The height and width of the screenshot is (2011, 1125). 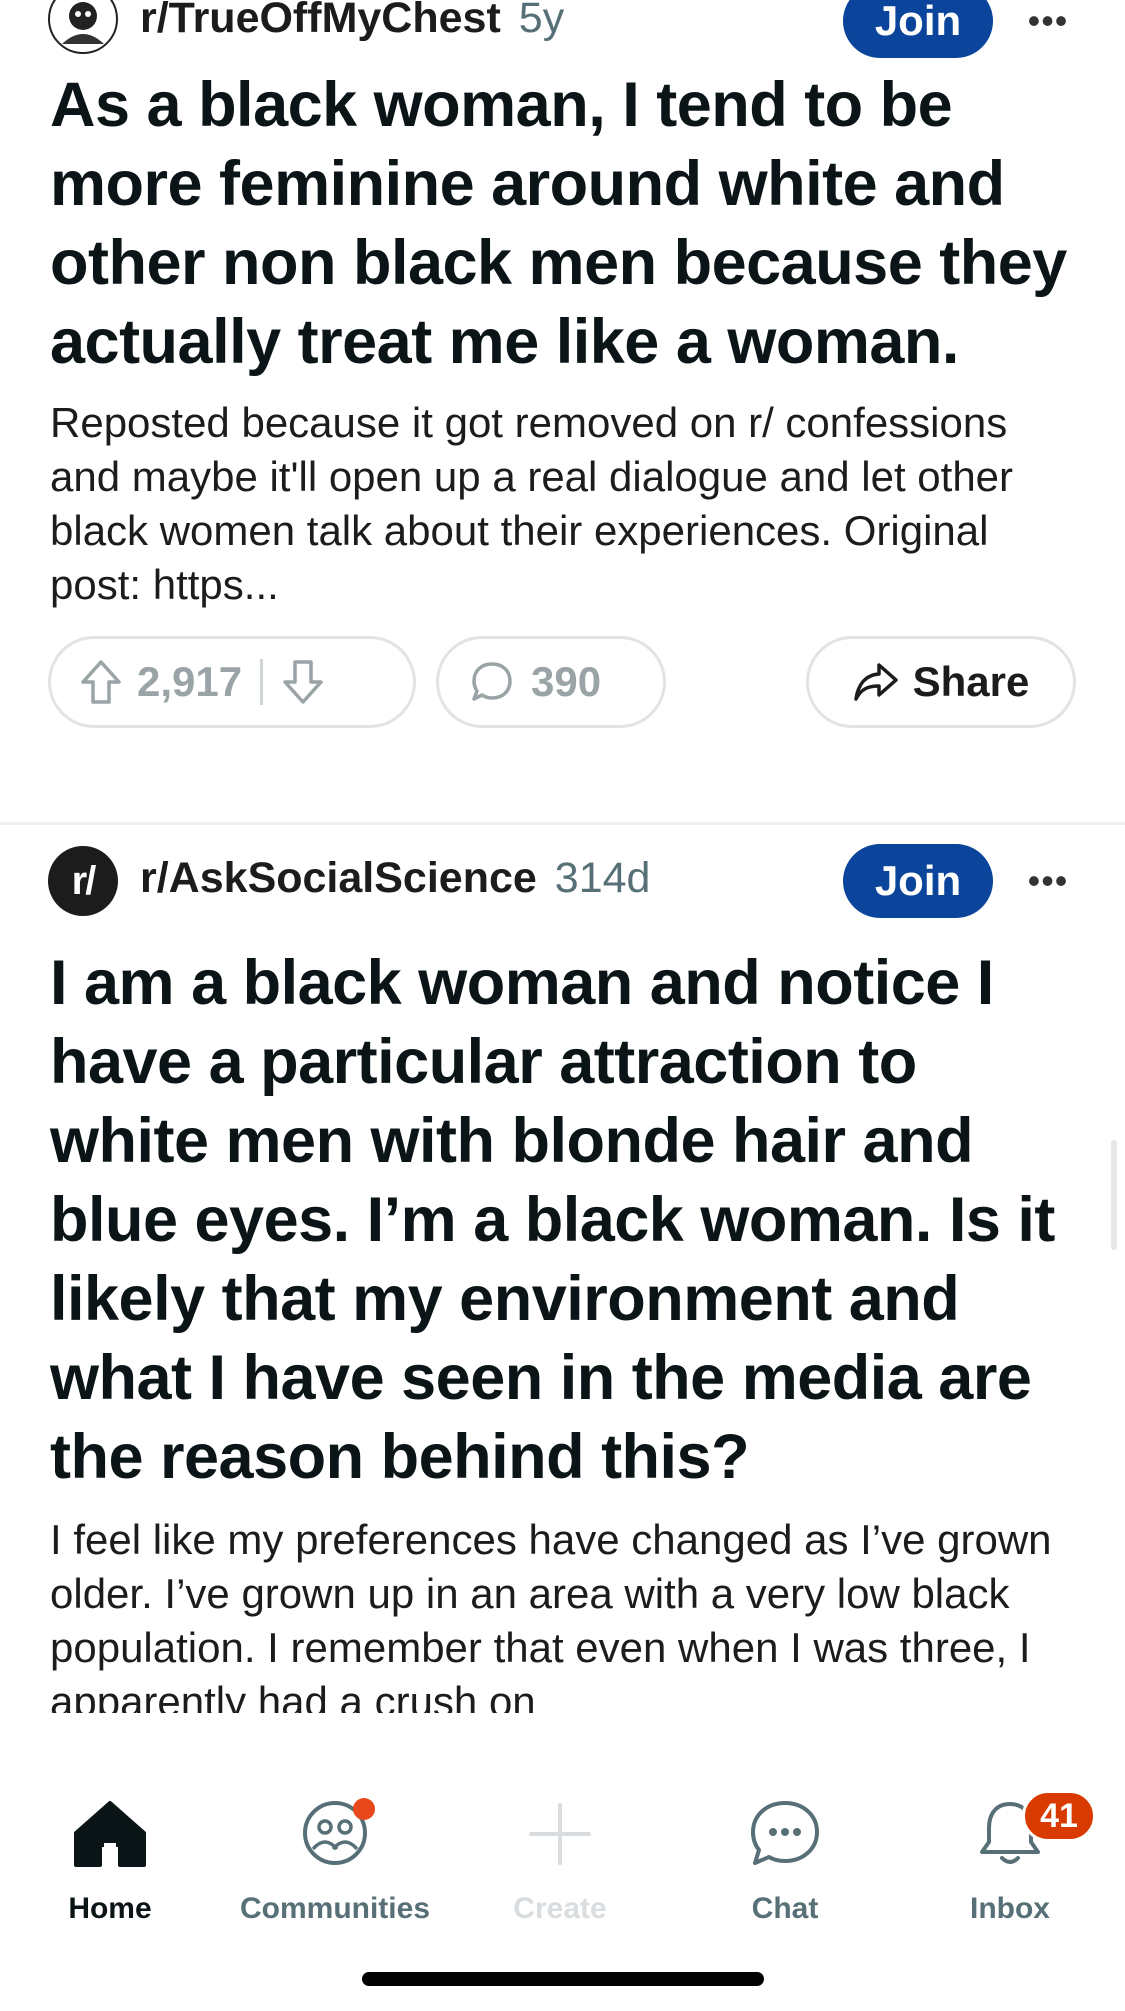 I want to click on inbox-badge: 41, so click(x=1059, y=1816).